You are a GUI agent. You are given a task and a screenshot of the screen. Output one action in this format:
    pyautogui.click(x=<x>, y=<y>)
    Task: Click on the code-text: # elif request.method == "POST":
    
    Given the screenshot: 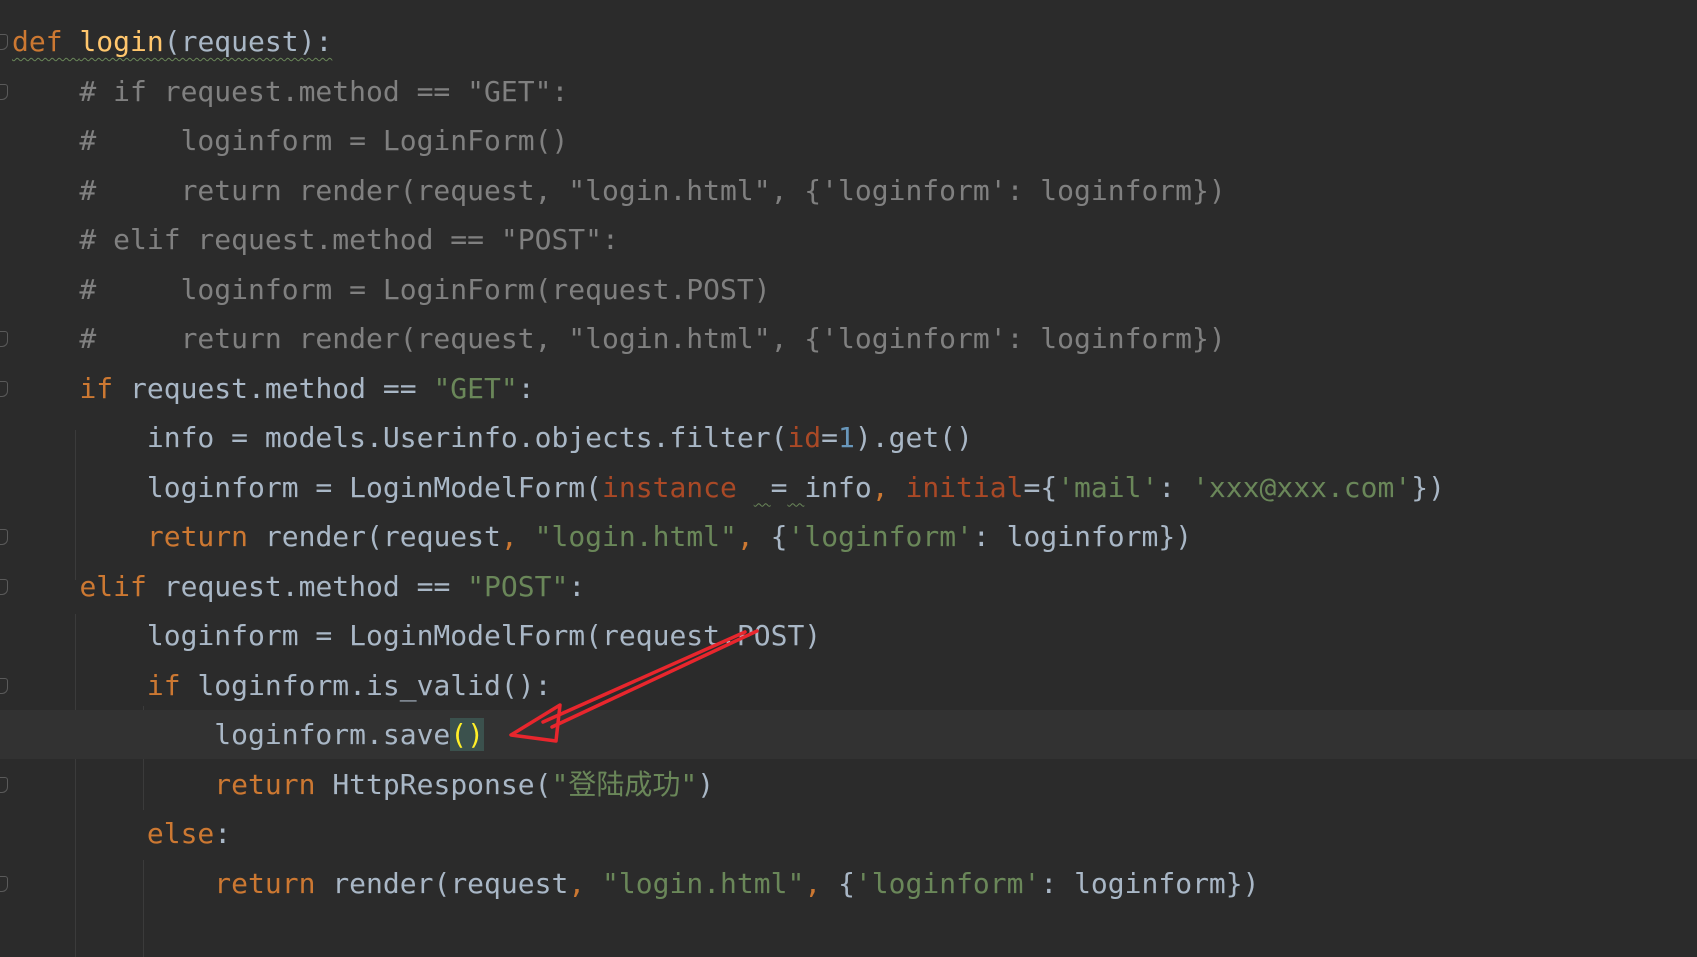 What is the action you would take?
    pyautogui.click(x=315, y=239)
    